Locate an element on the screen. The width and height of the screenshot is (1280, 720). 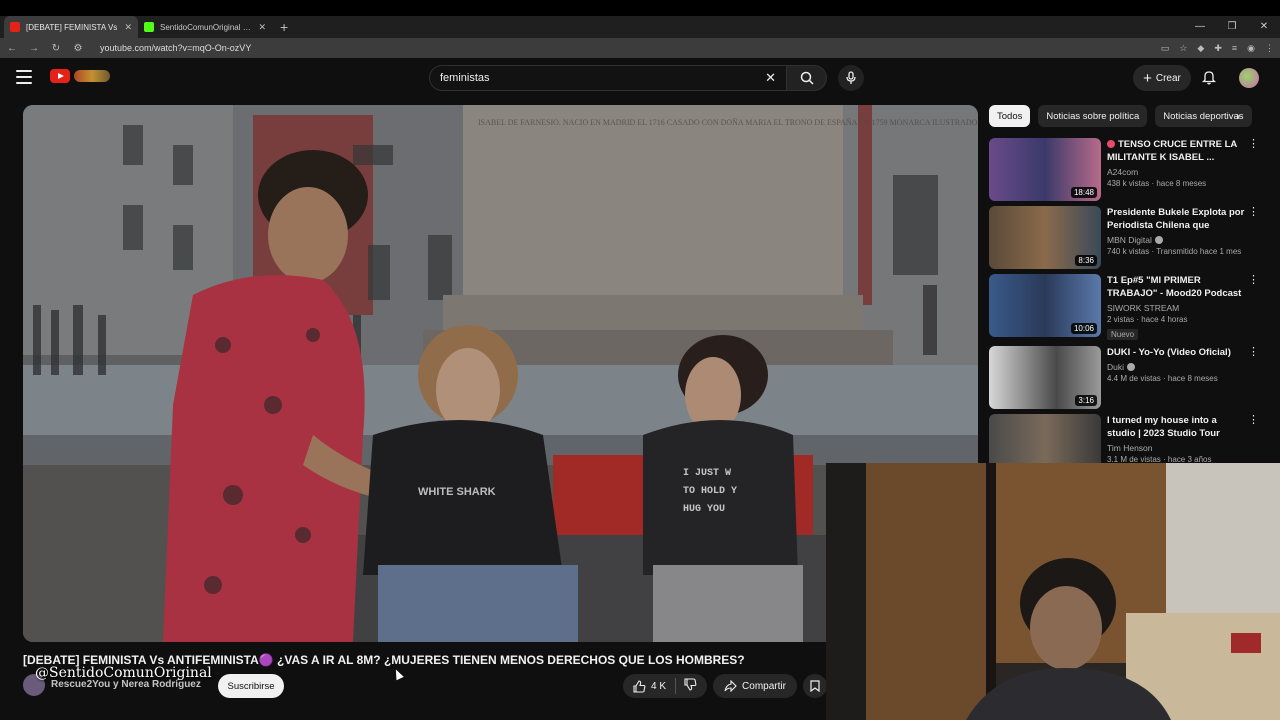
bookmark-icon is located at coordinates (815, 686).